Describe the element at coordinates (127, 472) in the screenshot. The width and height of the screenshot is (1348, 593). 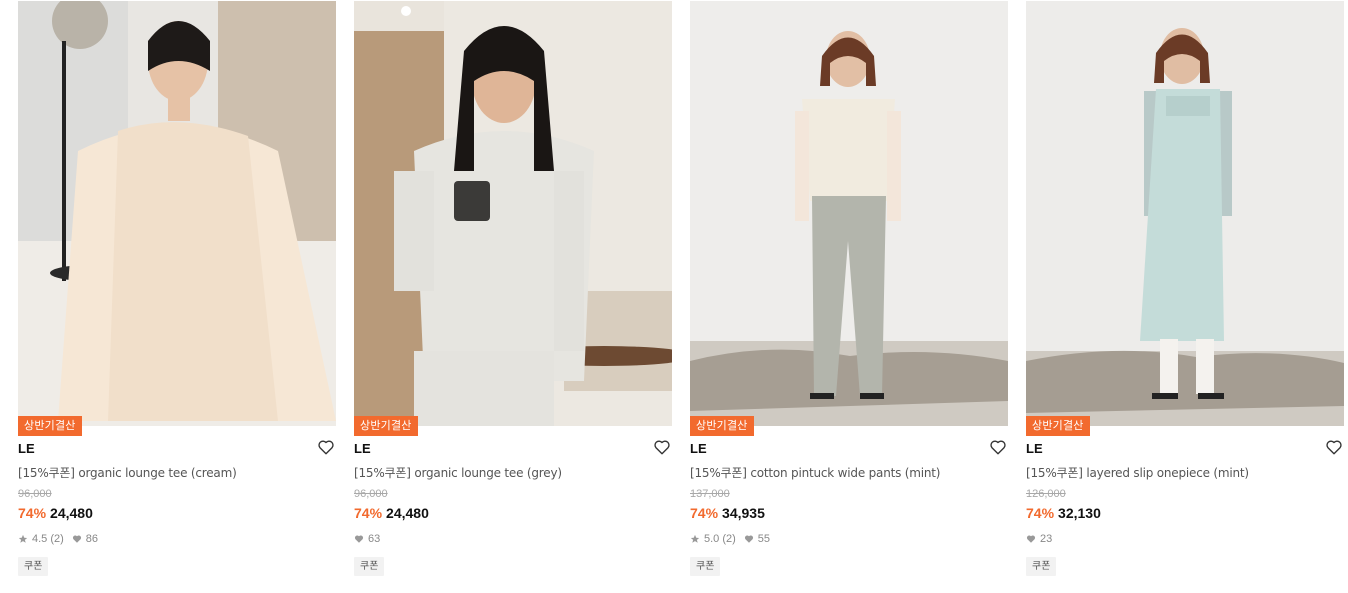
I see `product-title: [15%쿠폰] organic lounge tee (cream)` at that location.